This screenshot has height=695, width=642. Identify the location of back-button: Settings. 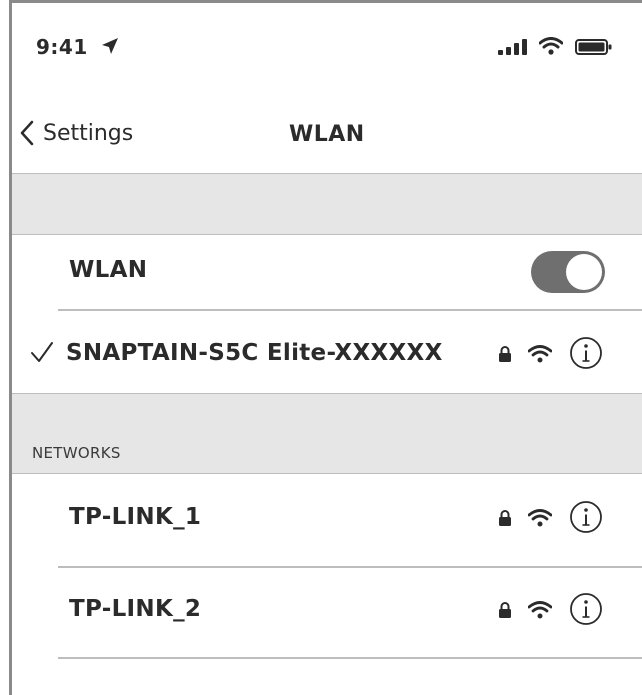
(76, 133).